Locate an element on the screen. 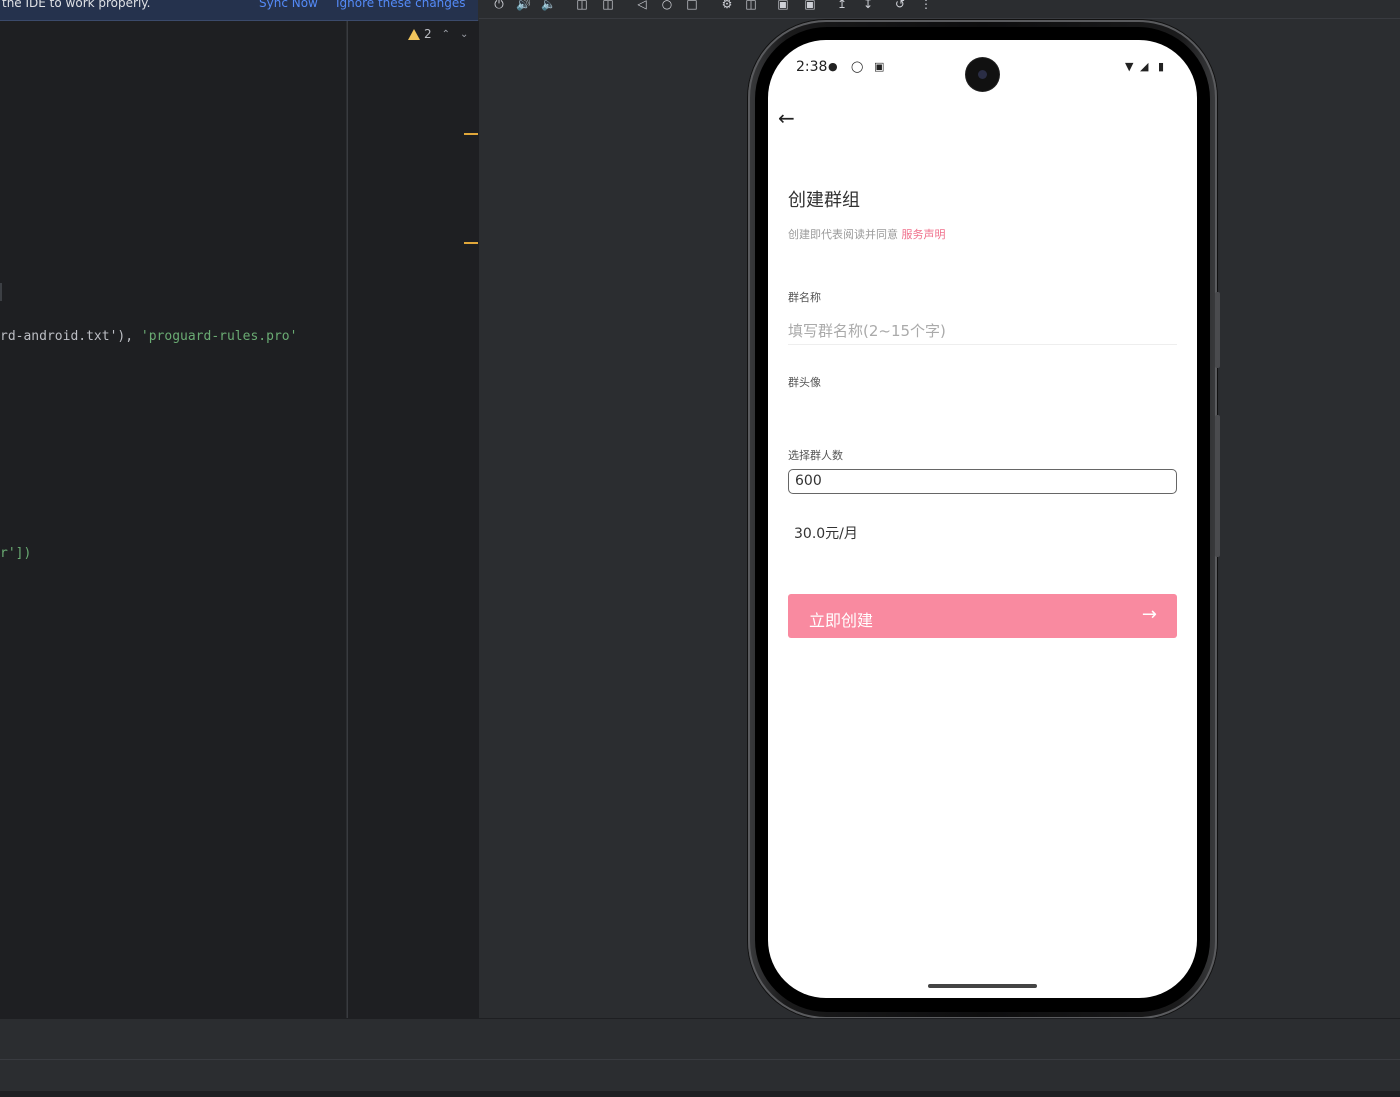  shield-icon: ◯ is located at coordinates (857, 66).